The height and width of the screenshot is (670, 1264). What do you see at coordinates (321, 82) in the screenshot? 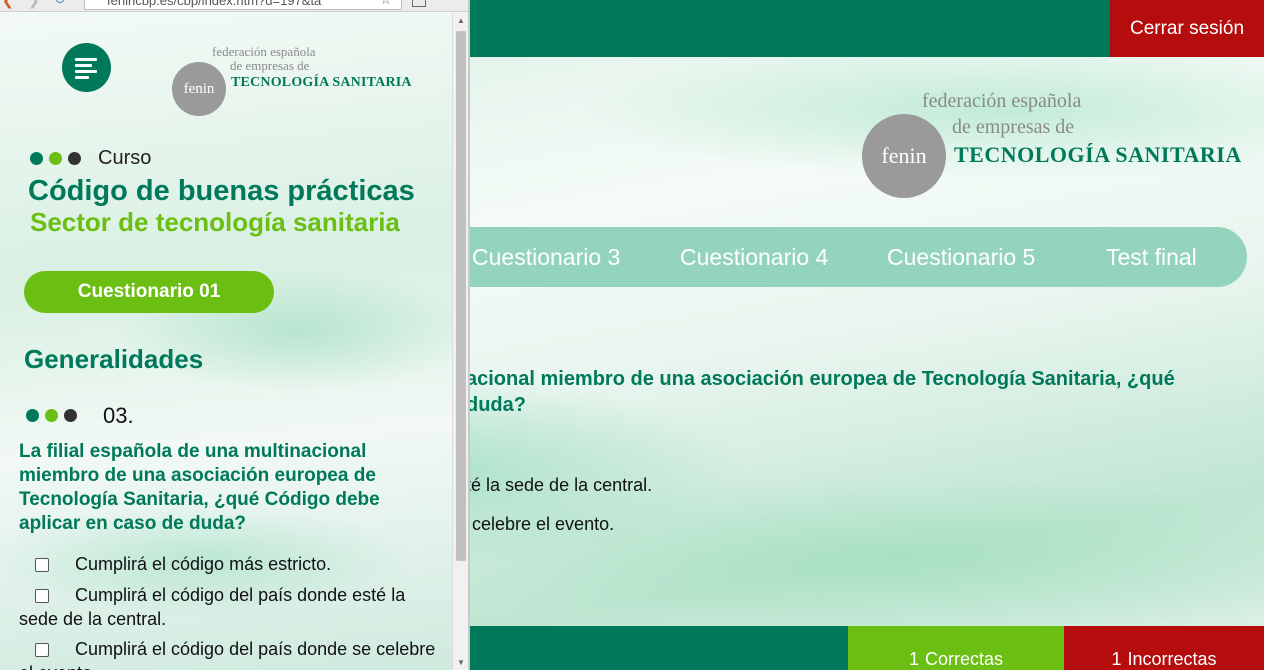
I see `panel-logo-line-3: TECNOLOGÍA SANITARIA` at bounding box center [321, 82].